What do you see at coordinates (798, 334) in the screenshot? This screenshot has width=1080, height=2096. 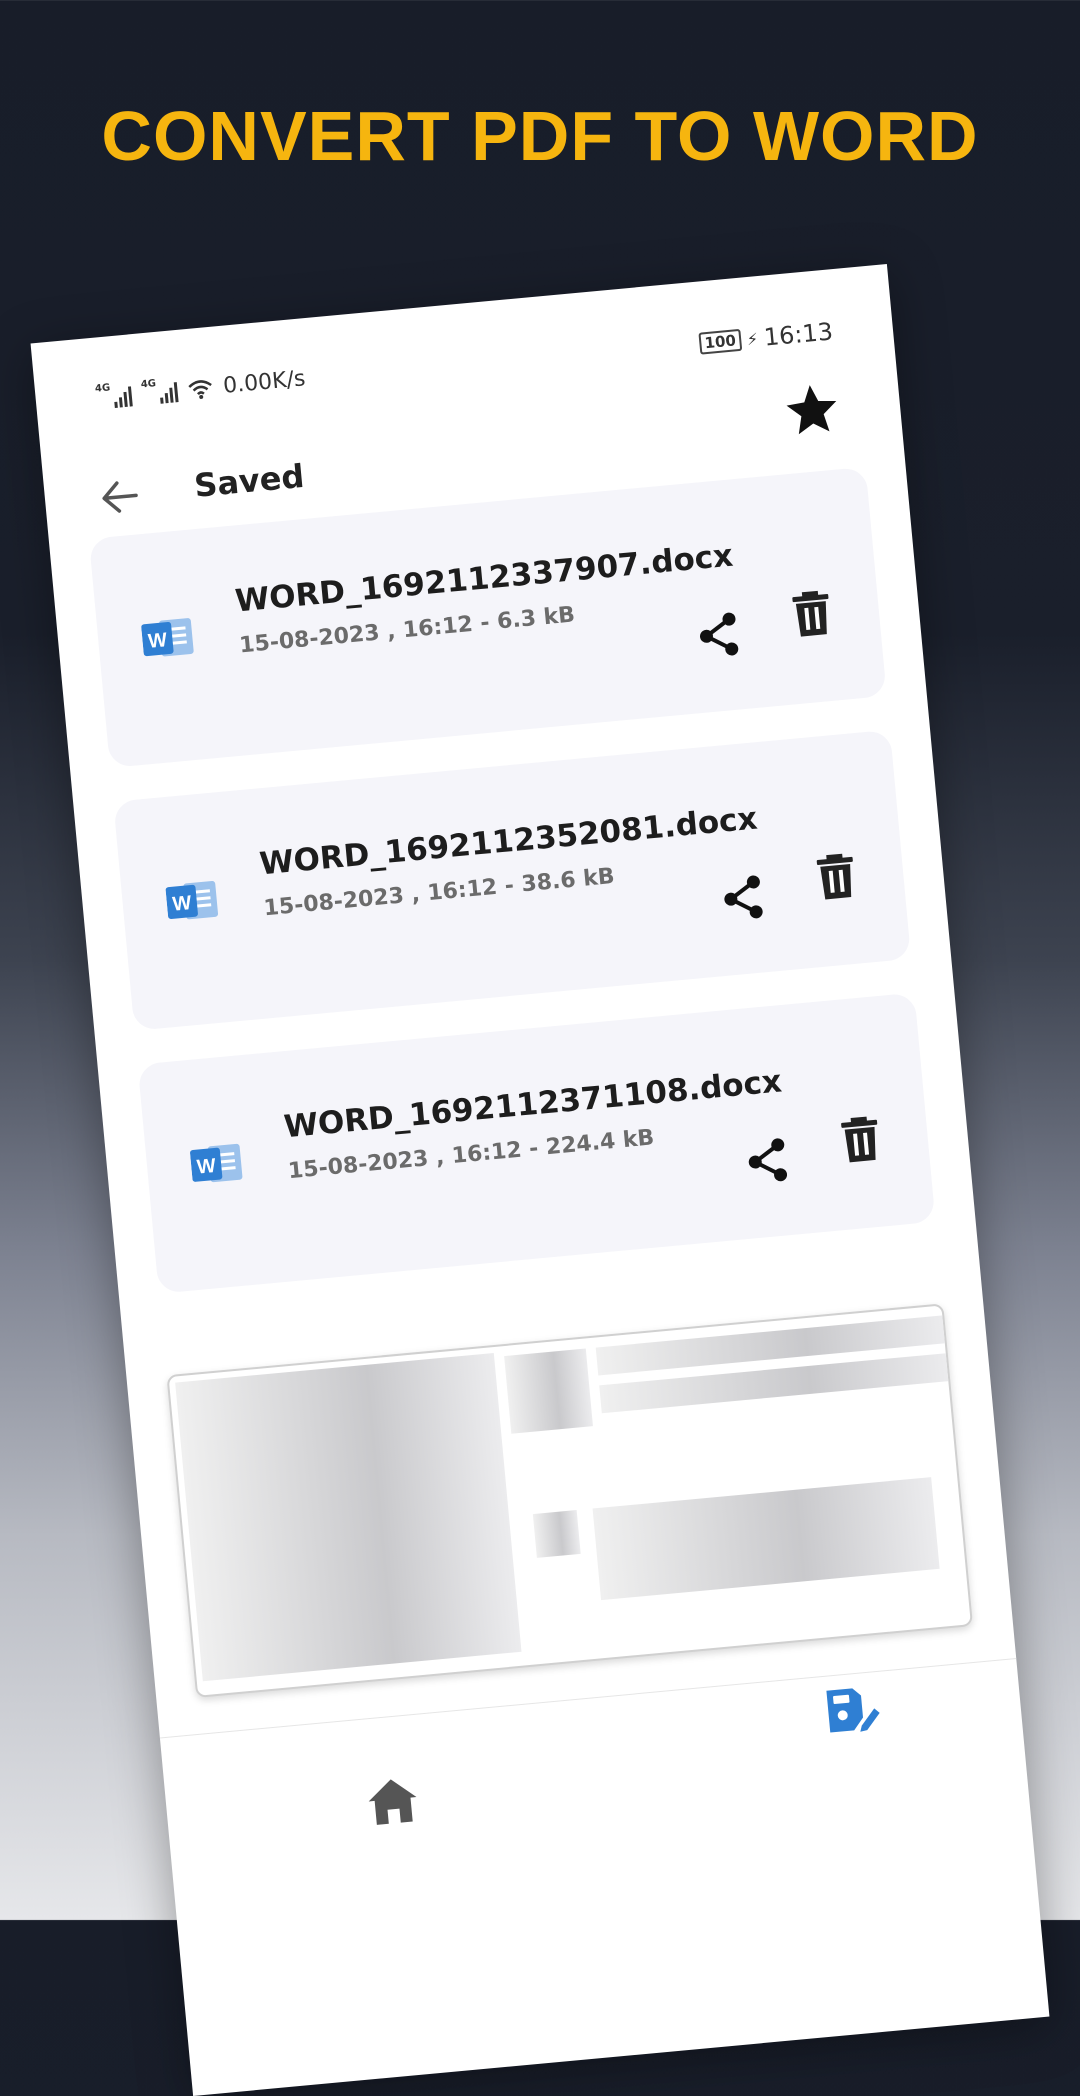 I see `clock: 16:13` at bounding box center [798, 334].